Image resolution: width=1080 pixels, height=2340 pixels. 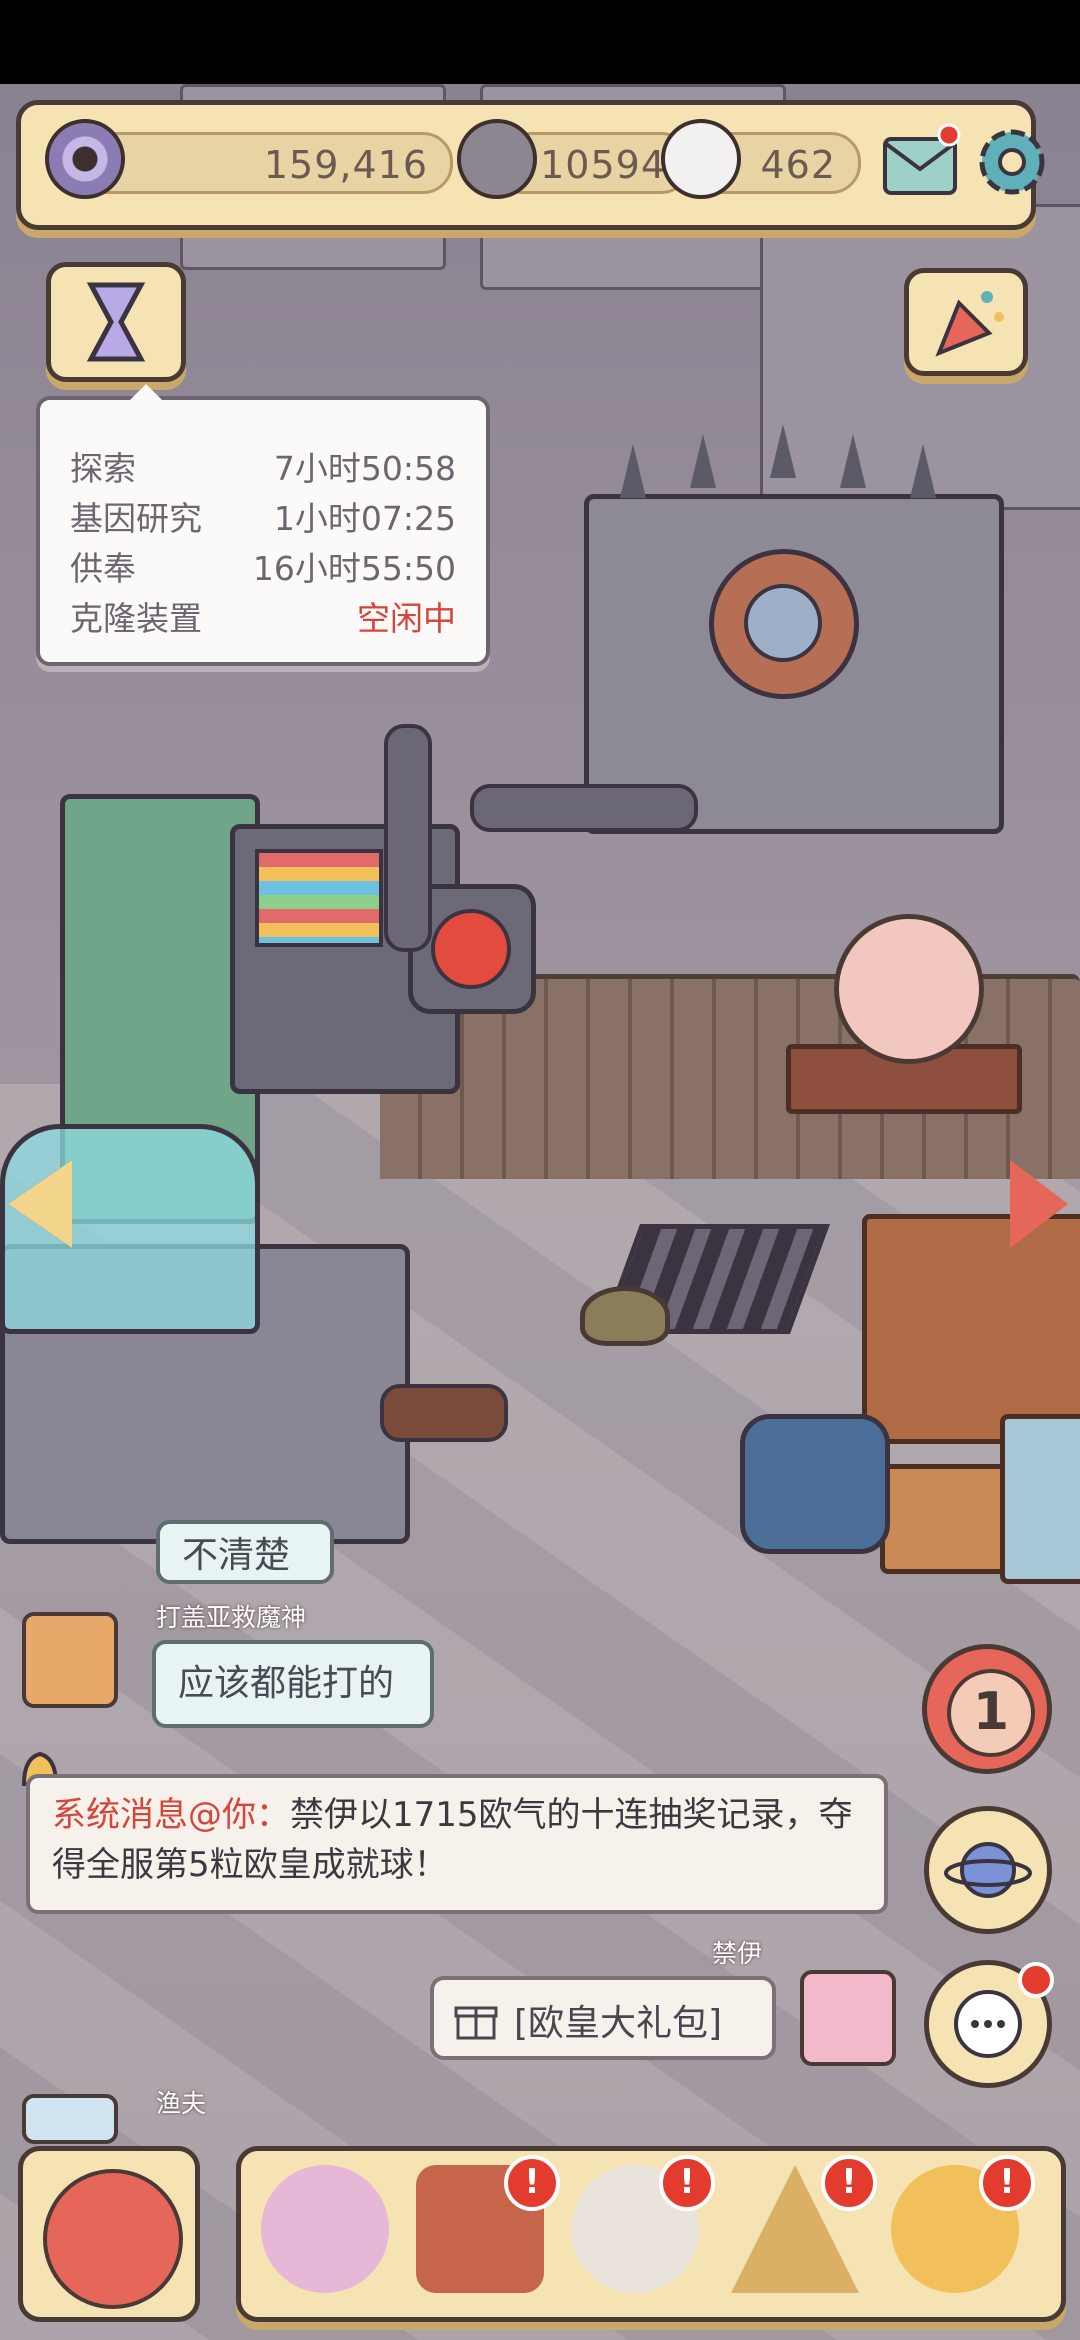 I want to click on planet-button, so click(x=988, y=1870).